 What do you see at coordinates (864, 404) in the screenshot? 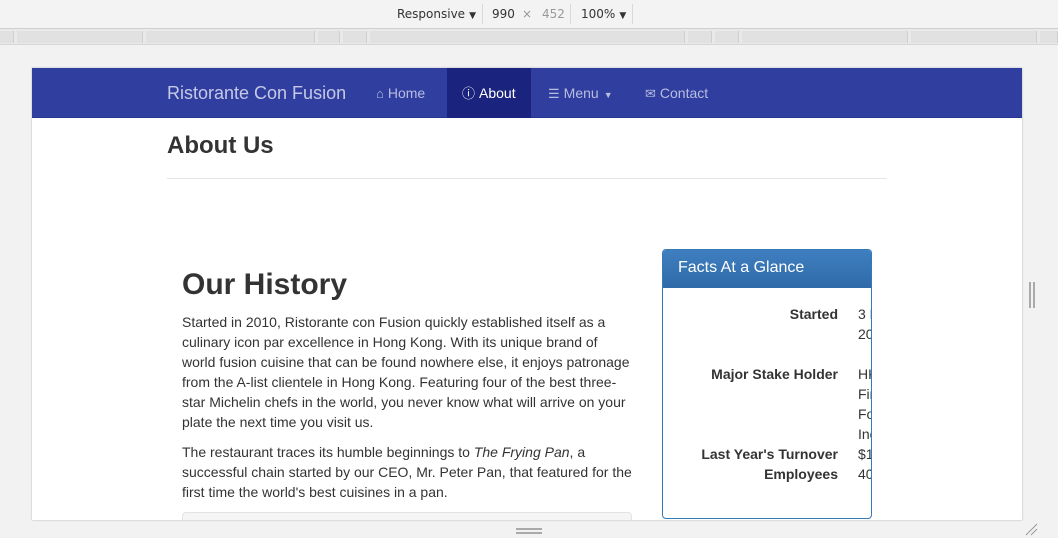
I see `fact-value: HK Fine Foods Inc.` at bounding box center [864, 404].